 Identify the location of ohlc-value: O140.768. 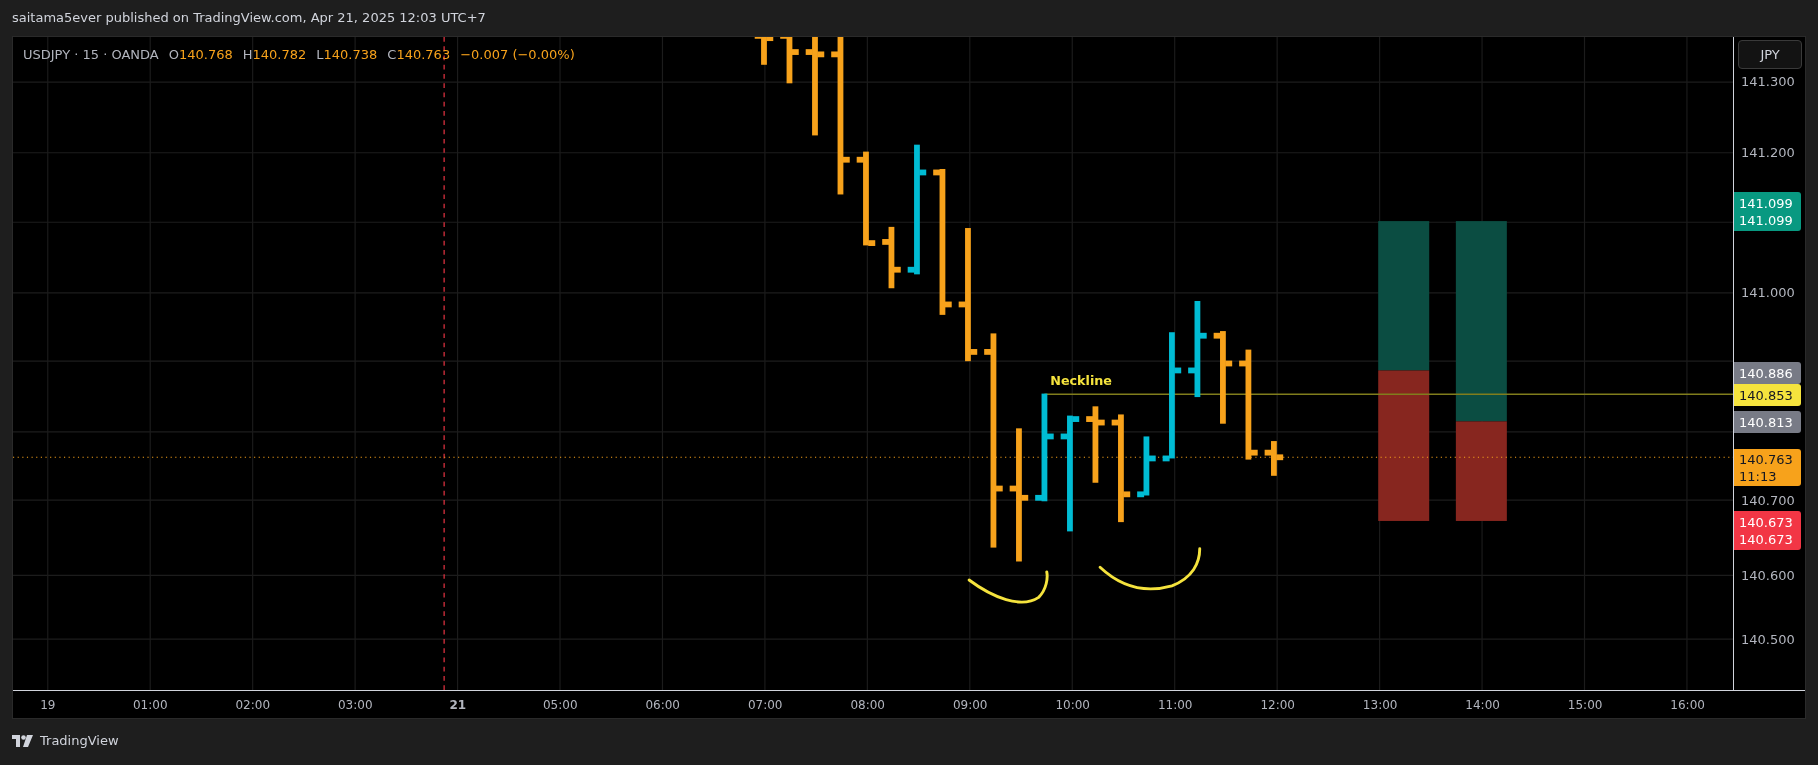
(200, 55).